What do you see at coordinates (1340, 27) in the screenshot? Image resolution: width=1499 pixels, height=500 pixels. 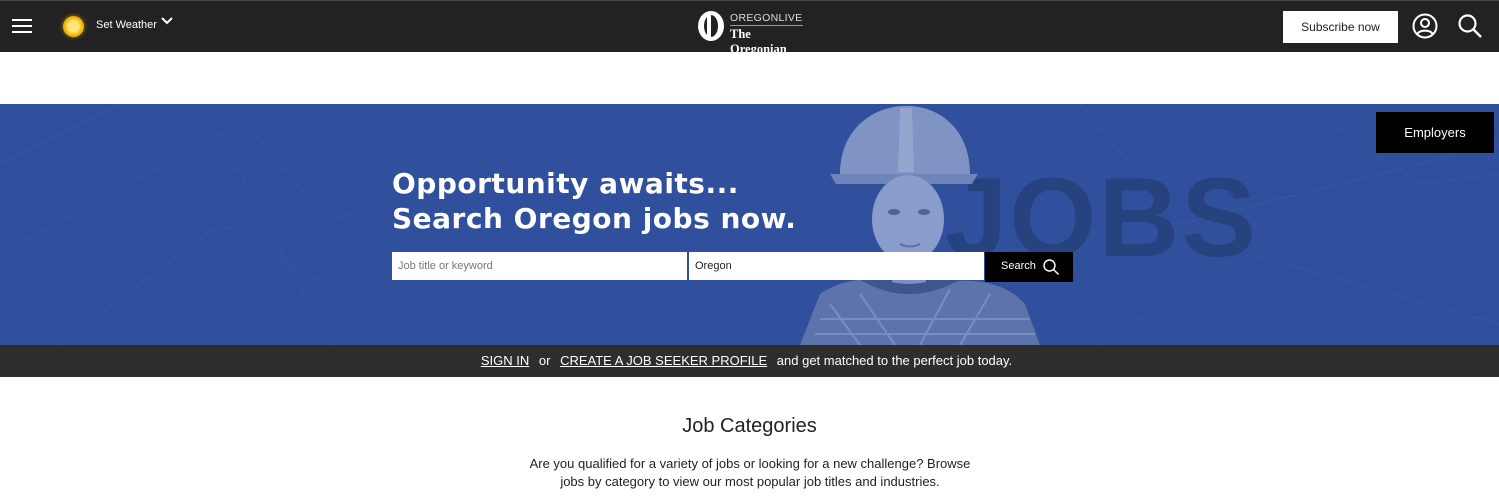 I see `subscribe-button: Subscribe now` at bounding box center [1340, 27].